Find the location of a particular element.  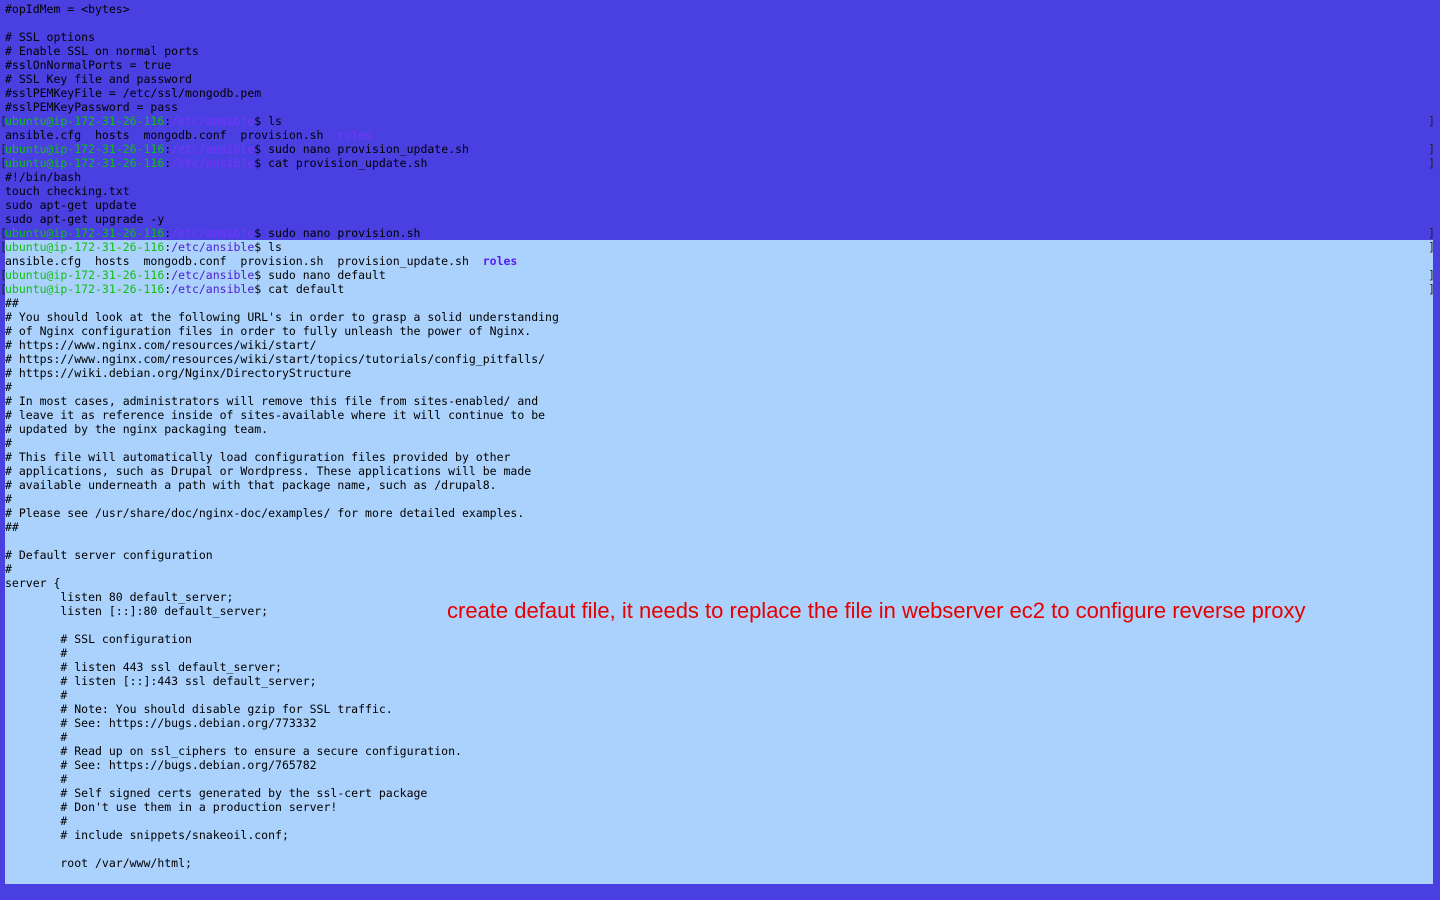

output-line: #opIdMem = <bytes> is located at coordinates (67, 9).